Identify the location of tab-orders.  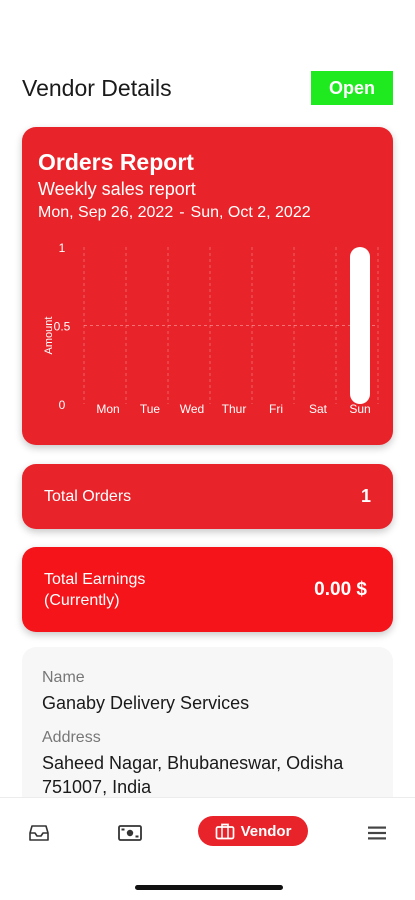
(39, 833).